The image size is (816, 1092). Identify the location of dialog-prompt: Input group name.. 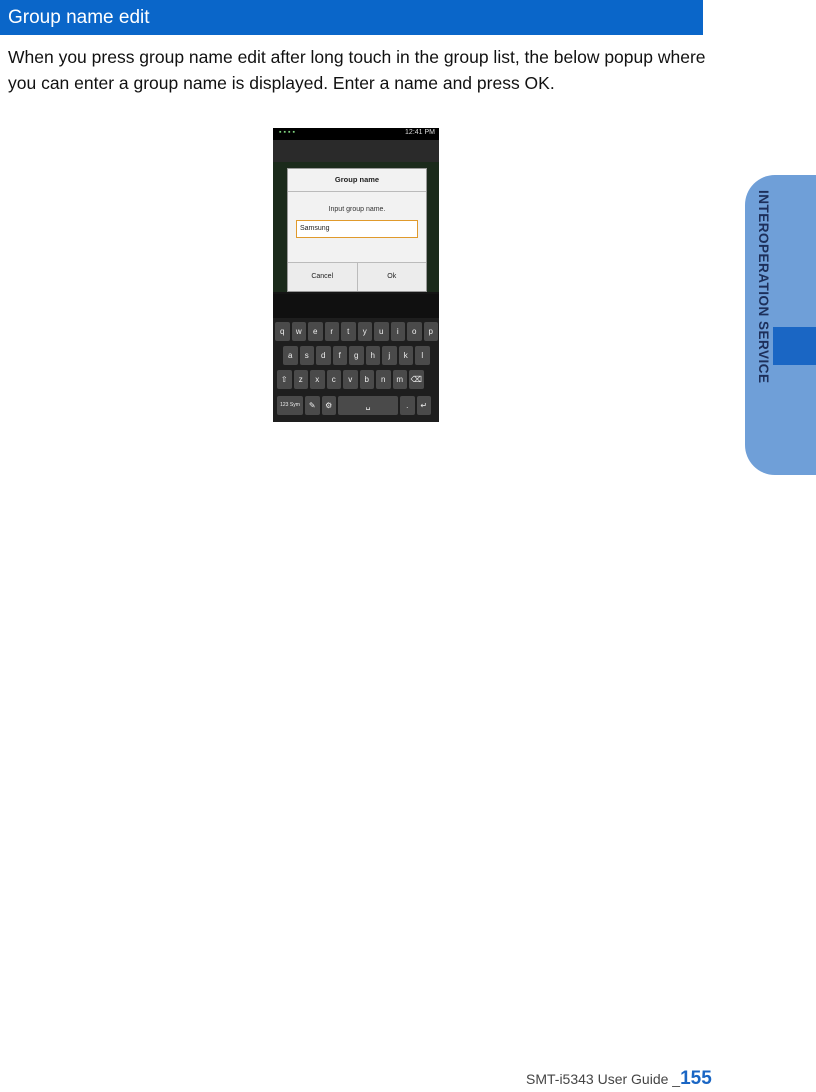
(357, 209).